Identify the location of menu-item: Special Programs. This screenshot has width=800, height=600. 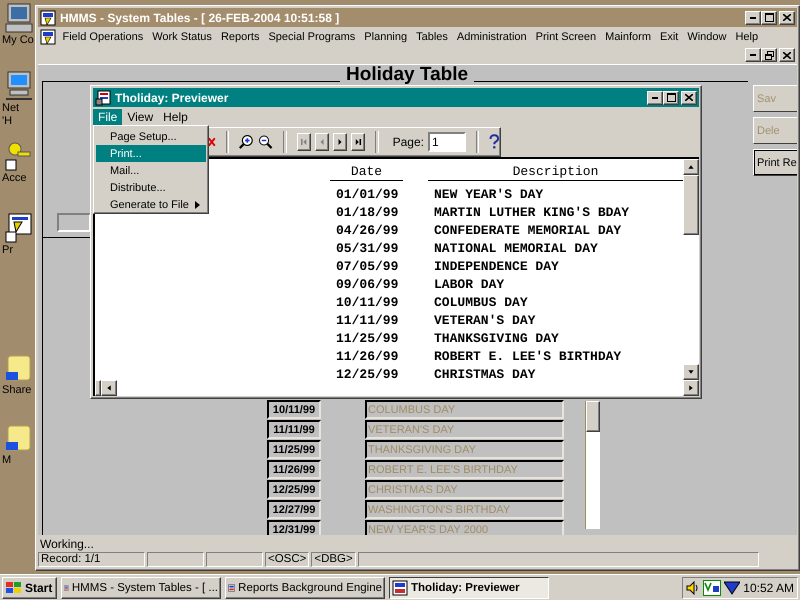
(312, 36).